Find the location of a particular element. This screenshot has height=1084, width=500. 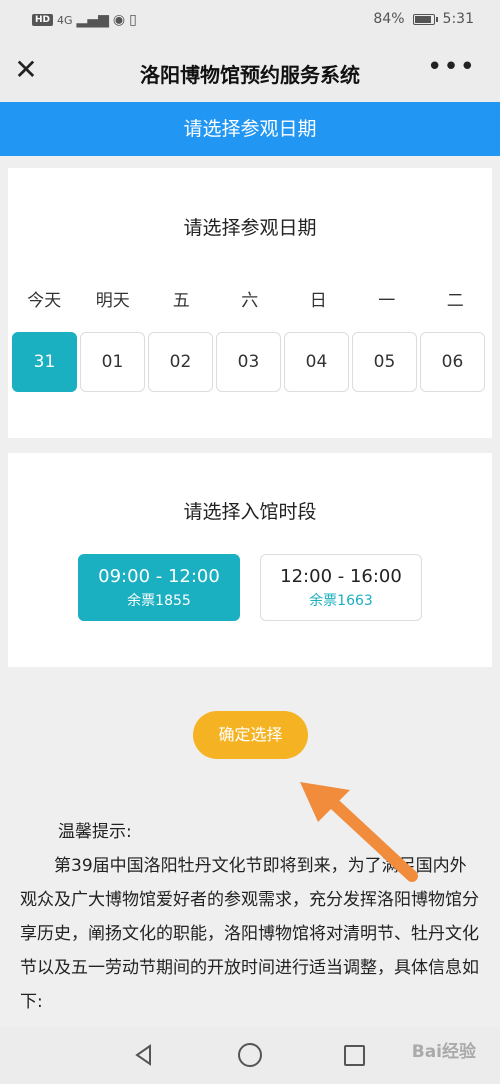

day-button: 02 is located at coordinates (180, 362).